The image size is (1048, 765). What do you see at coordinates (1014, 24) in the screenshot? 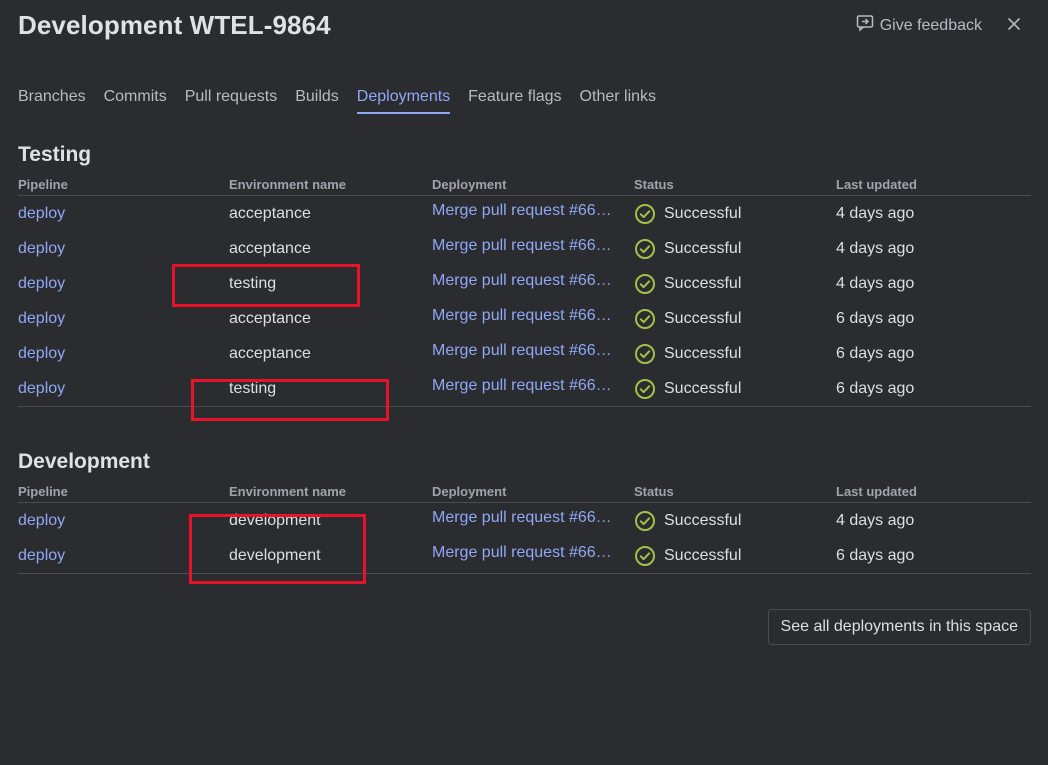
I see `close-icon` at bounding box center [1014, 24].